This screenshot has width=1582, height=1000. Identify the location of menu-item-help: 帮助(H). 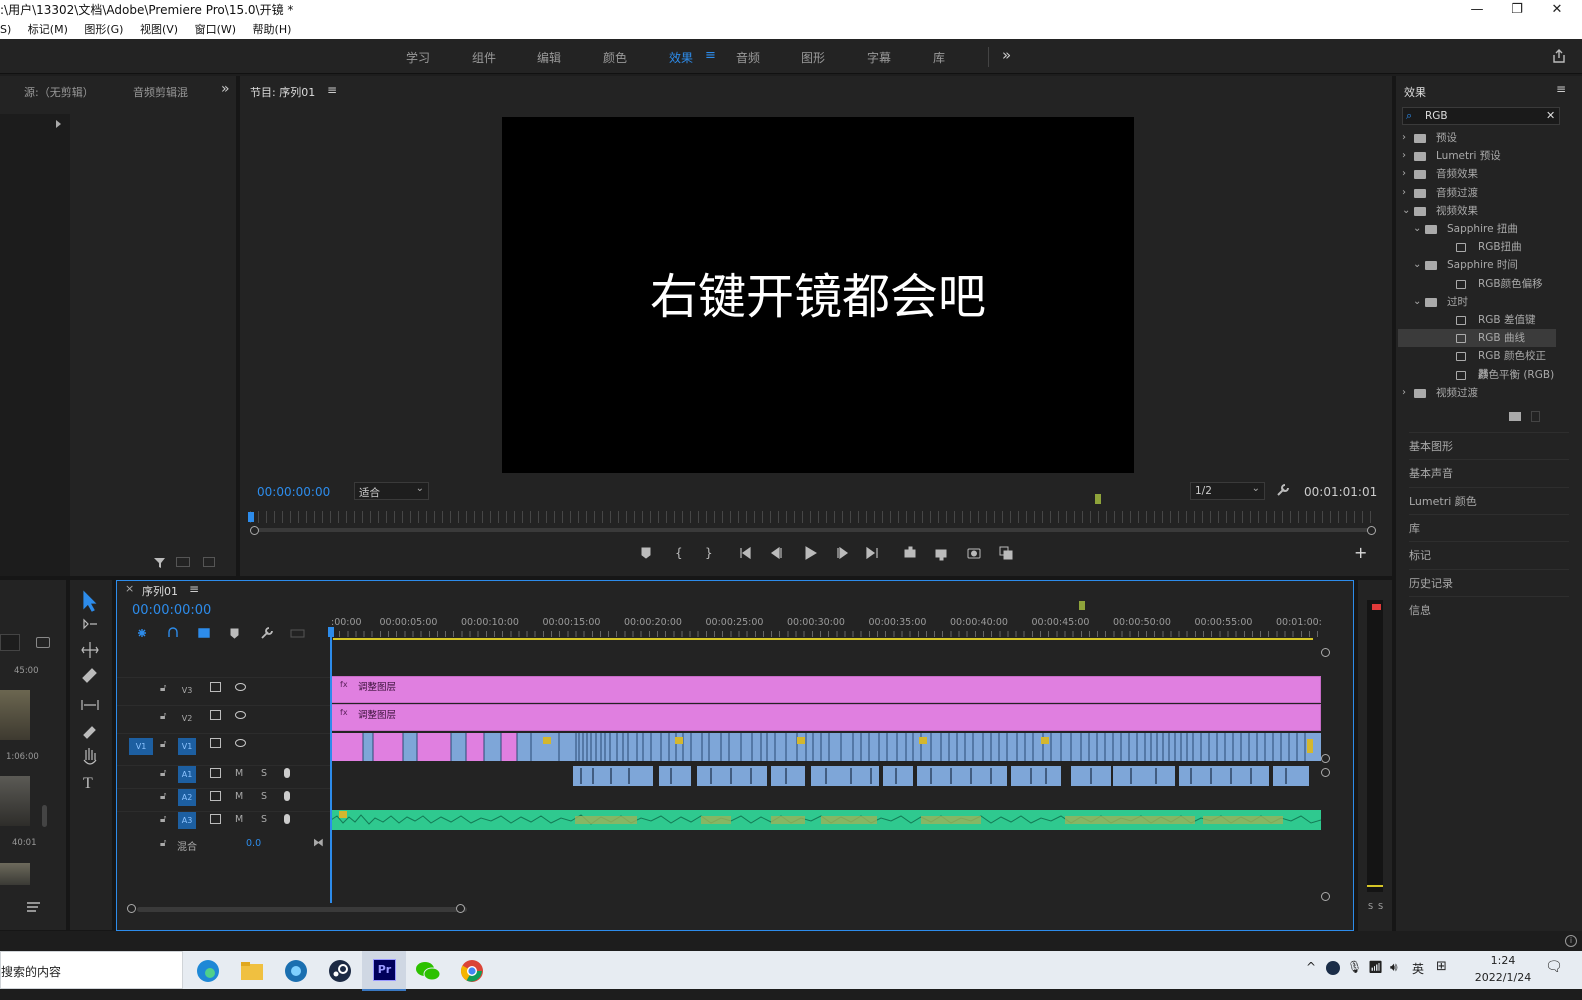
(272, 29).